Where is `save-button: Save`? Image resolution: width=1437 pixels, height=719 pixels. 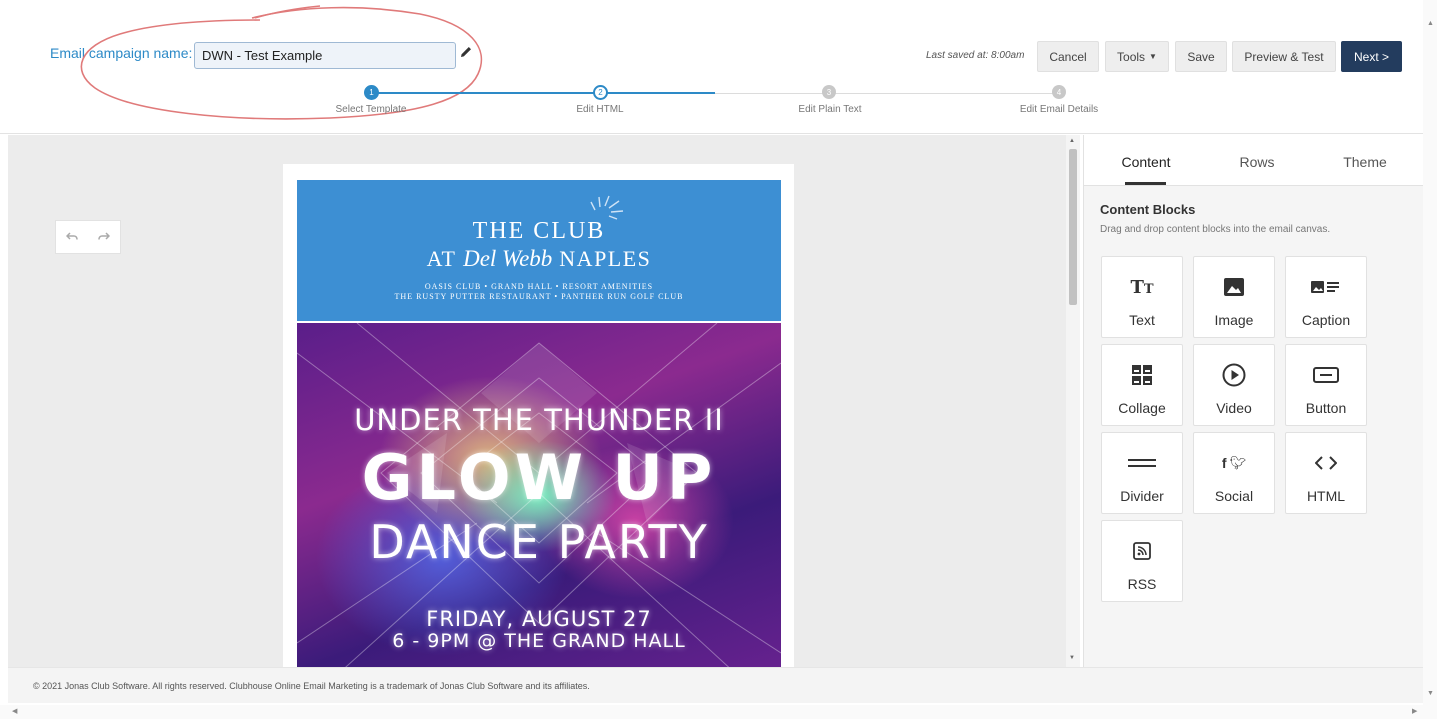 save-button: Save is located at coordinates (1201, 56).